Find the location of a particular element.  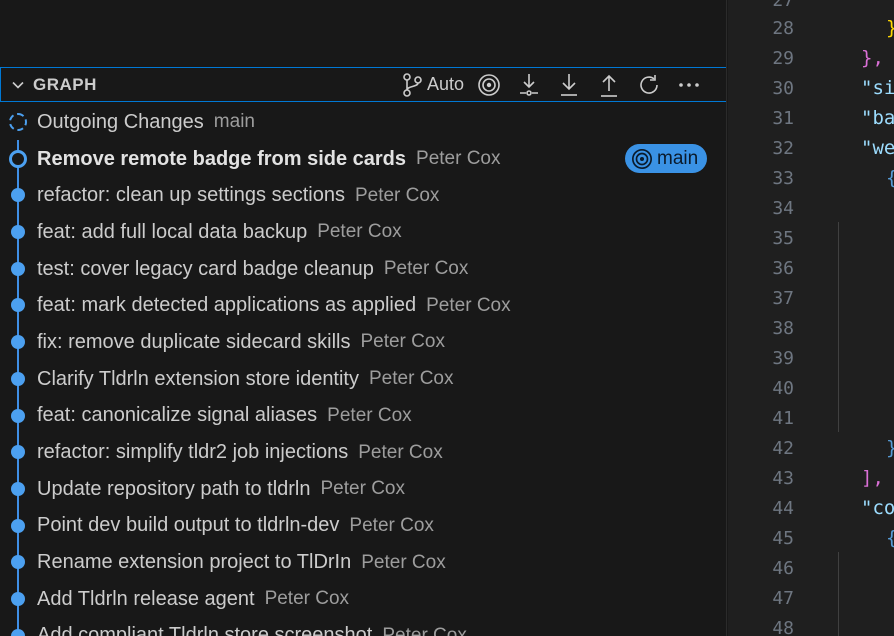

push-button is located at coordinates (609, 85).